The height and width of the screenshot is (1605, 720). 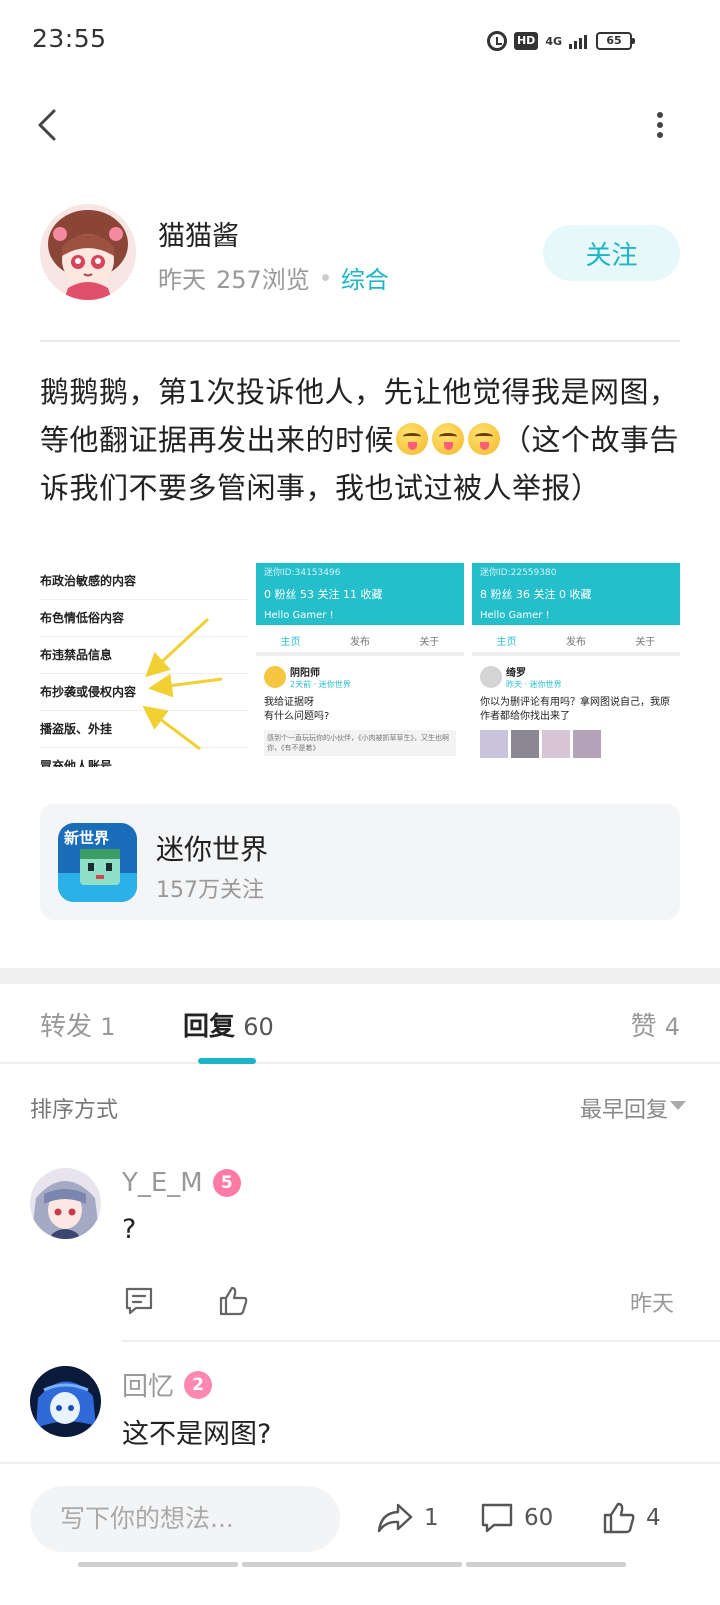 What do you see at coordinates (139, 1301) in the screenshot?
I see `reply-icon` at bounding box center [139, 1301].